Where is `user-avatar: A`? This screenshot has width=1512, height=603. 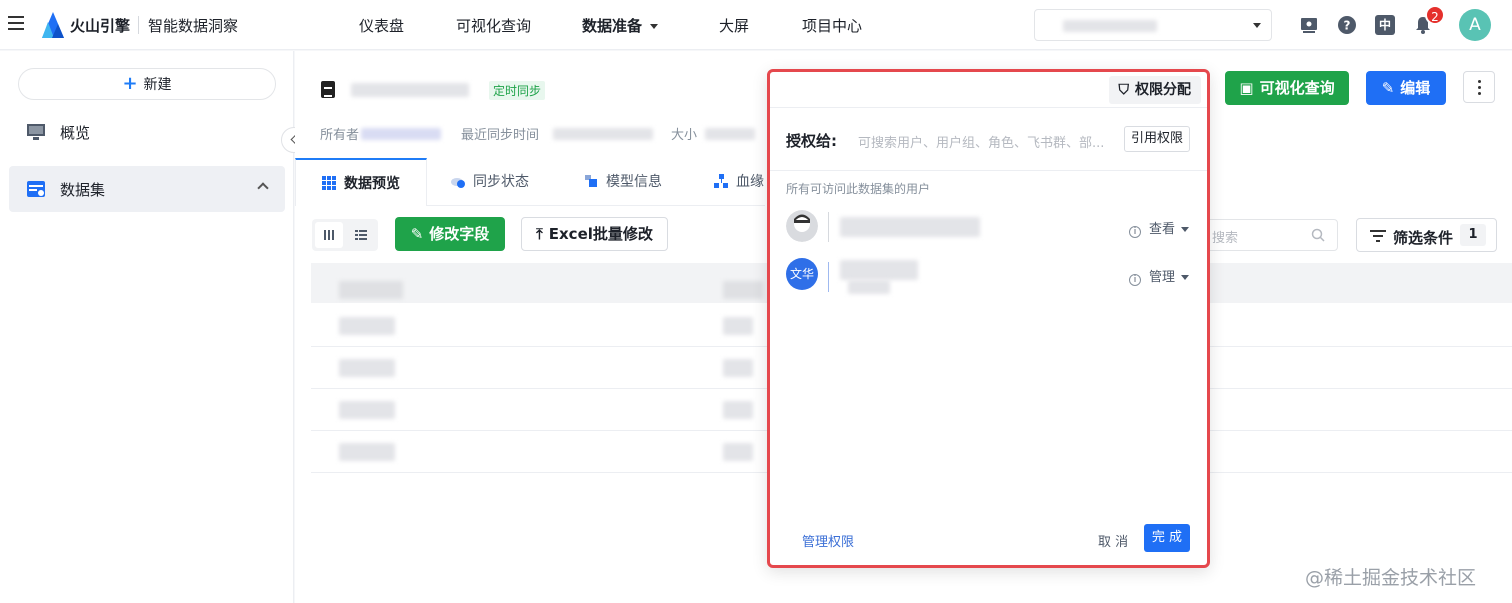 user-avatar: A is located at coordinates (1475, 25).